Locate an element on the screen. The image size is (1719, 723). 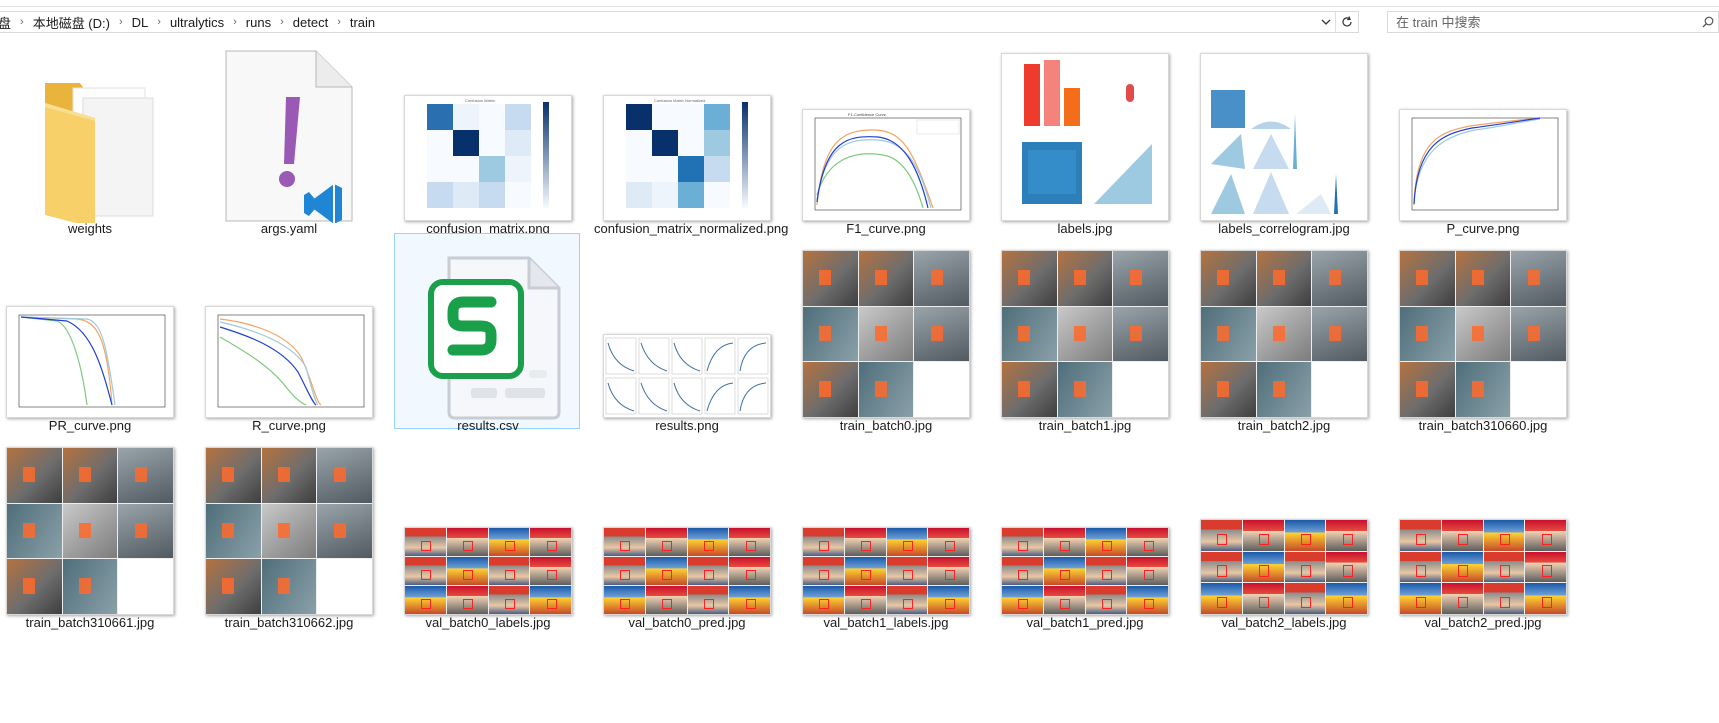
svg-text: F1-Confidence Curve is located at coordinates (867, 114).